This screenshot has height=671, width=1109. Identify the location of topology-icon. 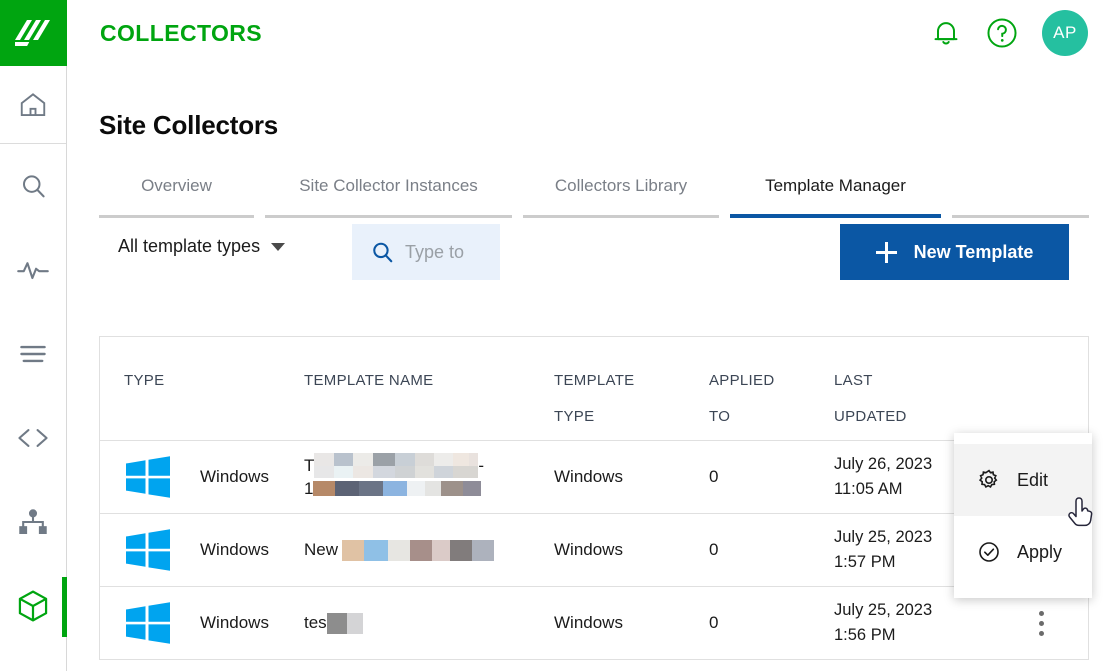
(33, 521).